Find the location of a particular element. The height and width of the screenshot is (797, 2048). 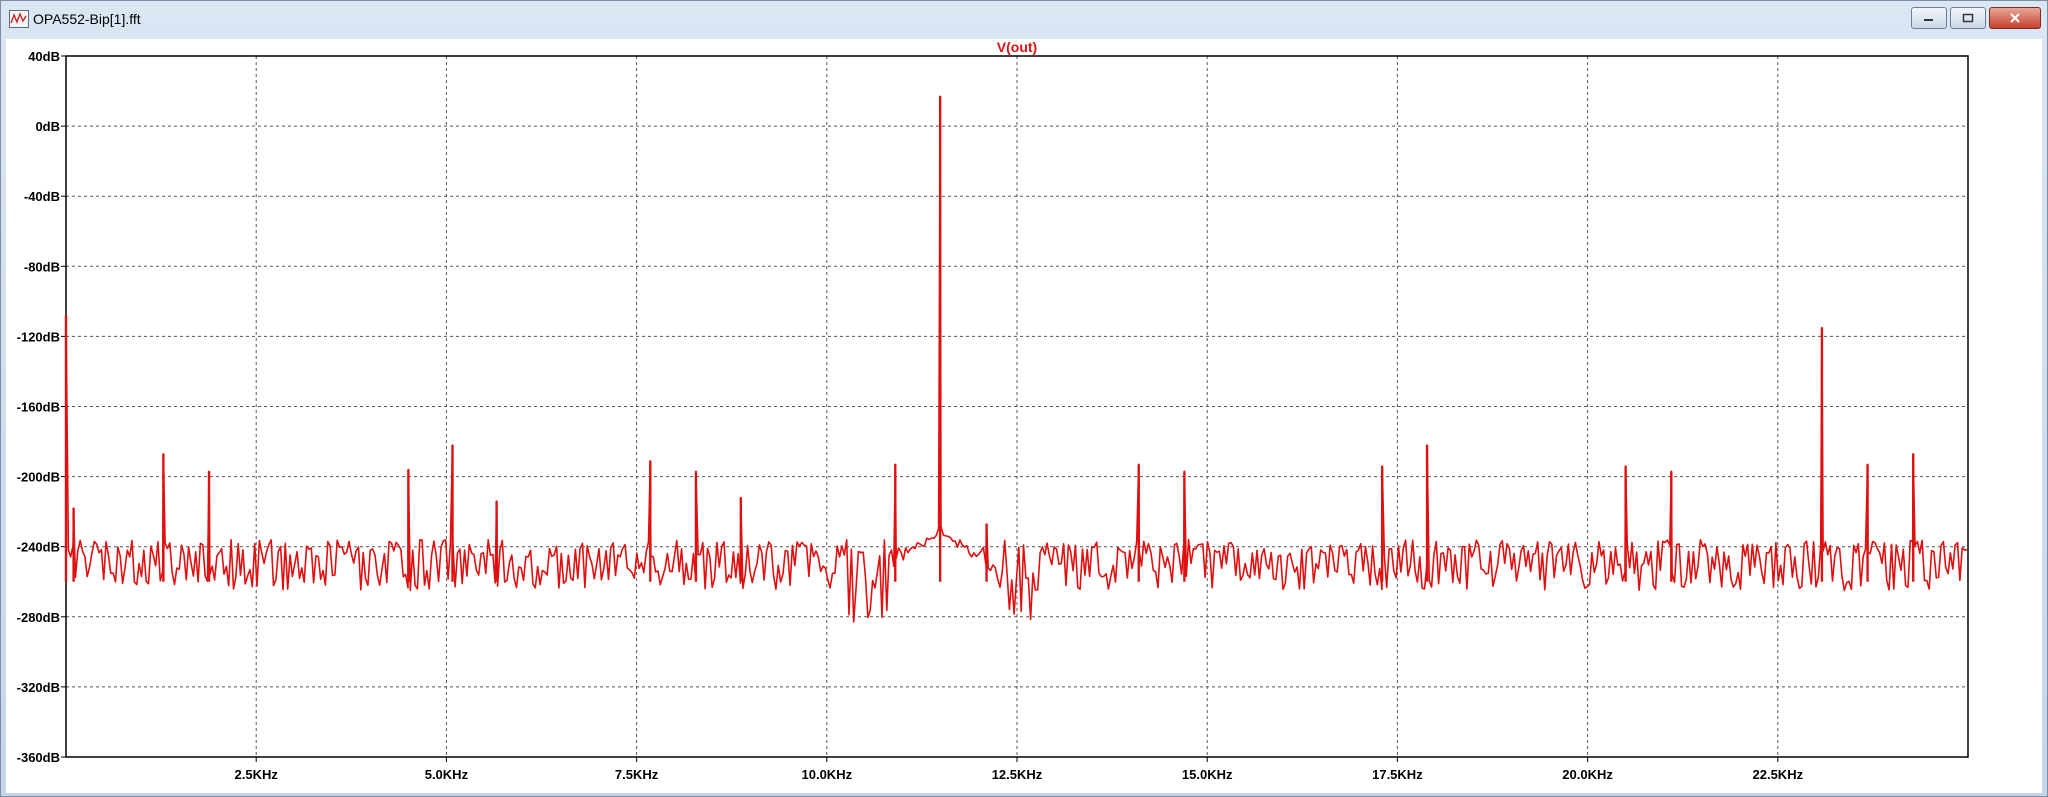

y-tick-label: -200dB is located at coordinates (38, 477).